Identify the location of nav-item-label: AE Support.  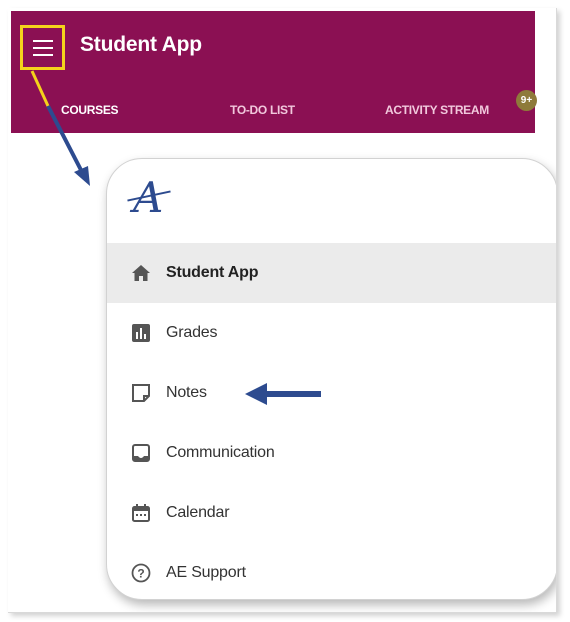
(206, 572).